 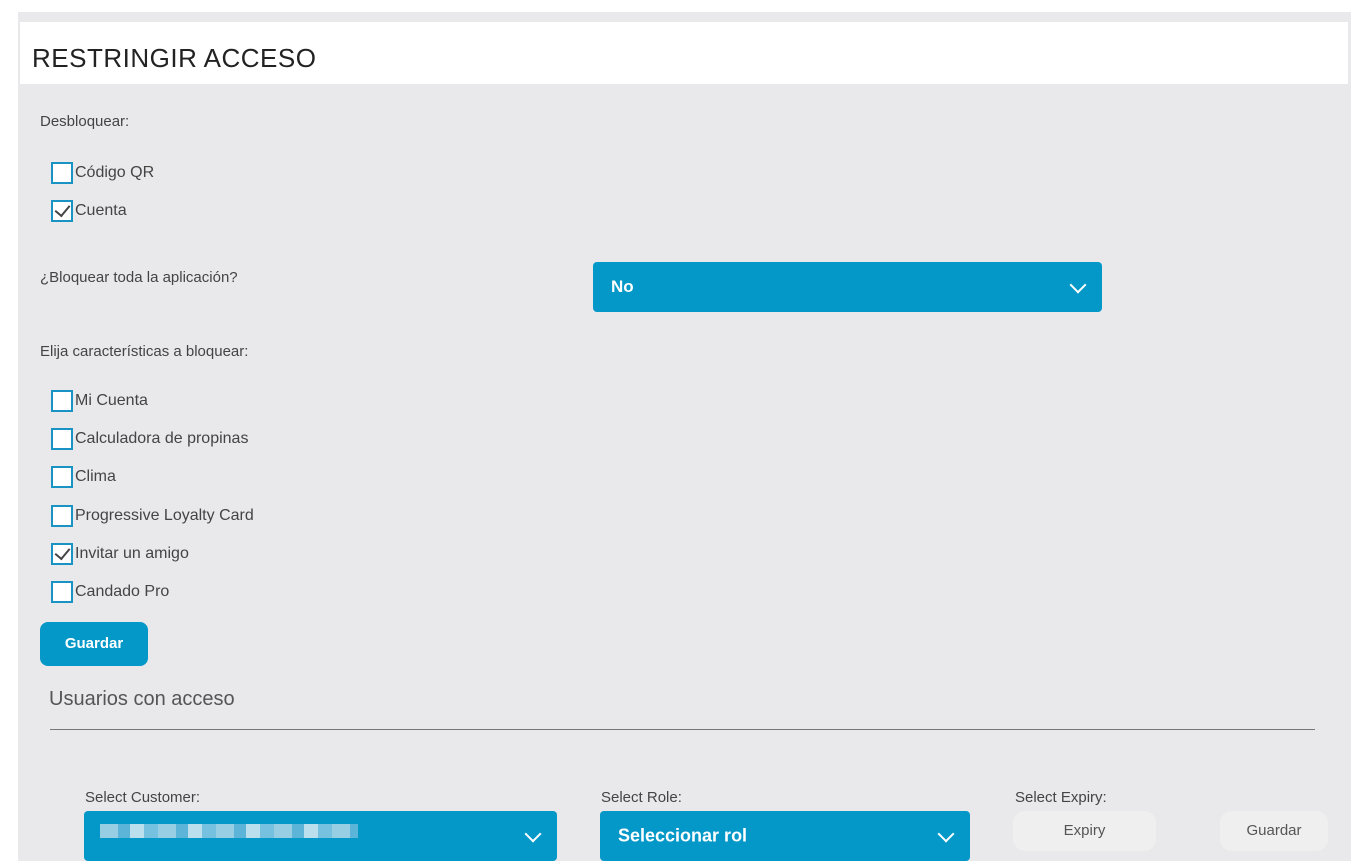 I want to click on block-app-select: No, so click(x=847, y=287).